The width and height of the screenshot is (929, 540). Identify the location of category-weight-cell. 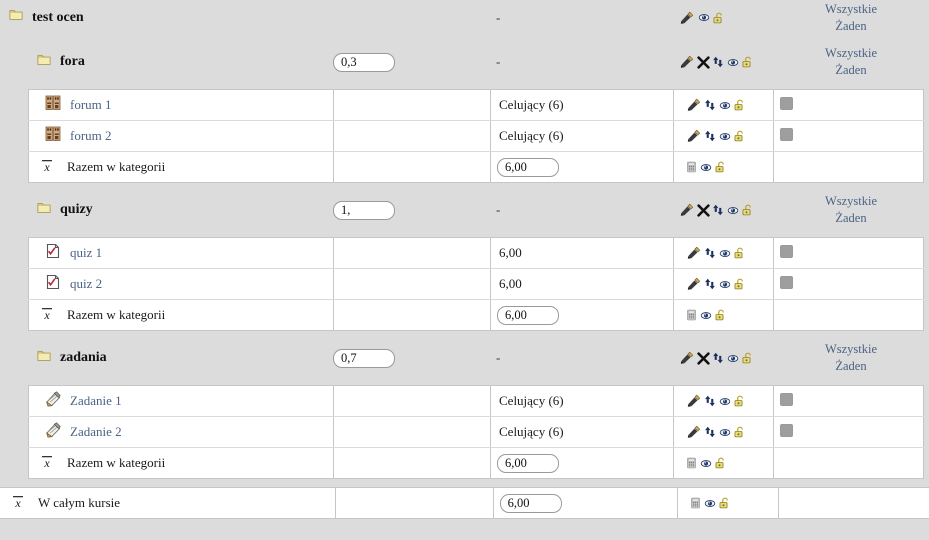
(411, 62).